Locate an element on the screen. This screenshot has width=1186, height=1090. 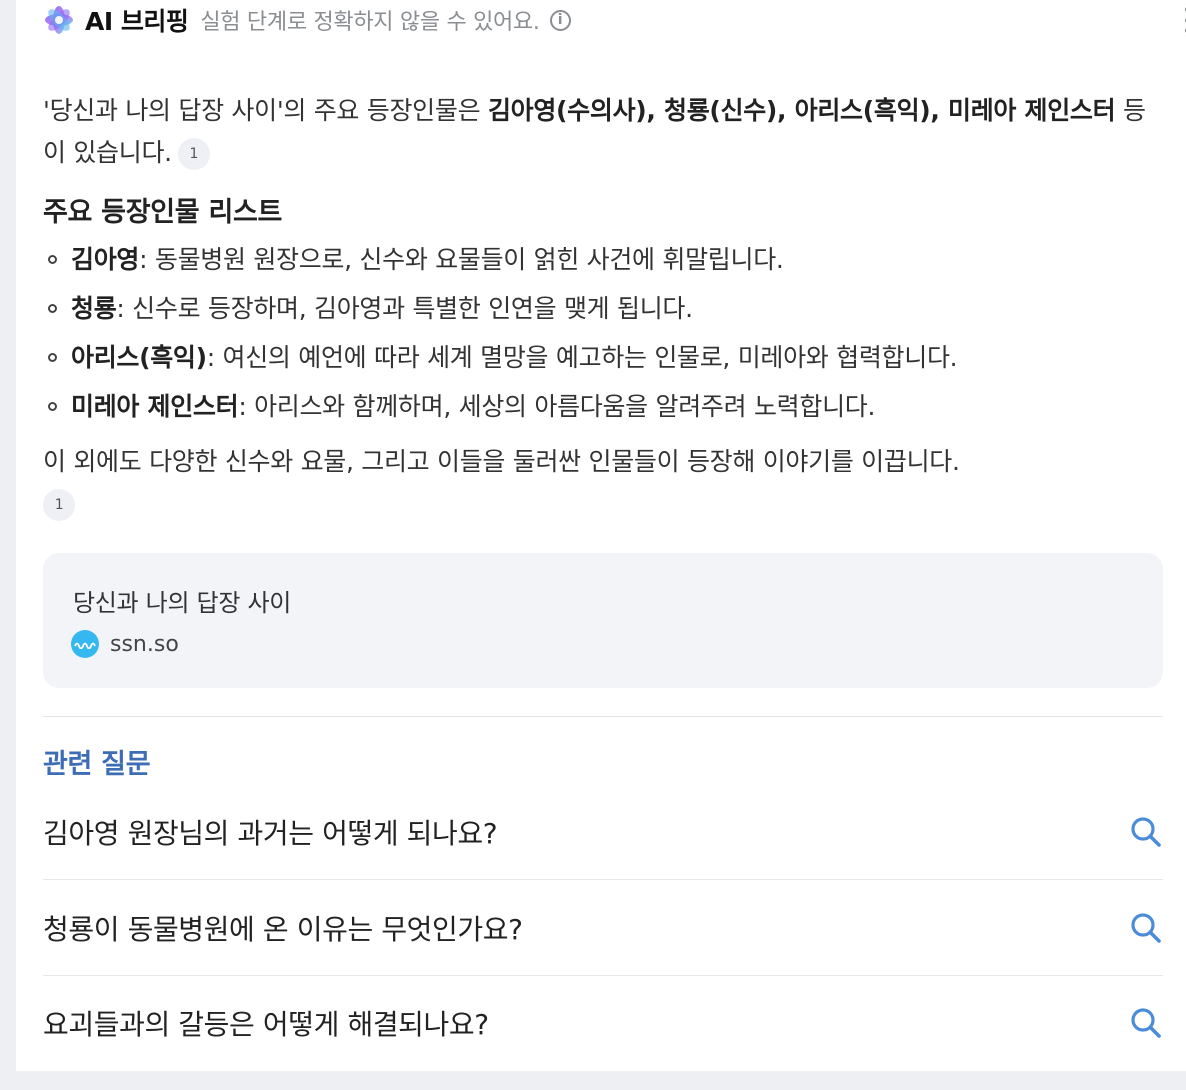
question-text: 요괴들과의 갈등은 어떻게 해결되나요? is located at coordinates (266, 1023).